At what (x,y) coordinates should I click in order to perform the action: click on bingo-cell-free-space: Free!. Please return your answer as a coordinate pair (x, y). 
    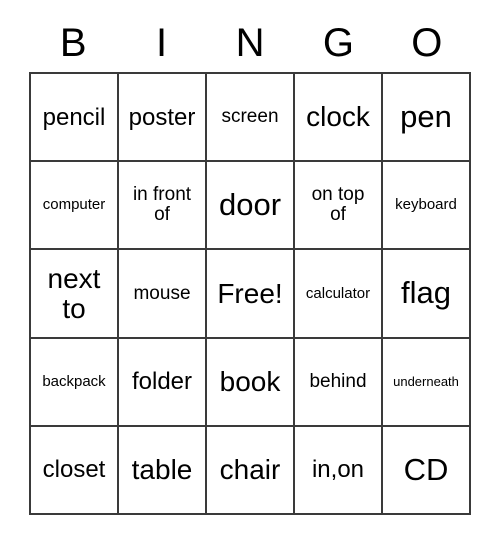
    Looking at the image, I should click on (251, 294).